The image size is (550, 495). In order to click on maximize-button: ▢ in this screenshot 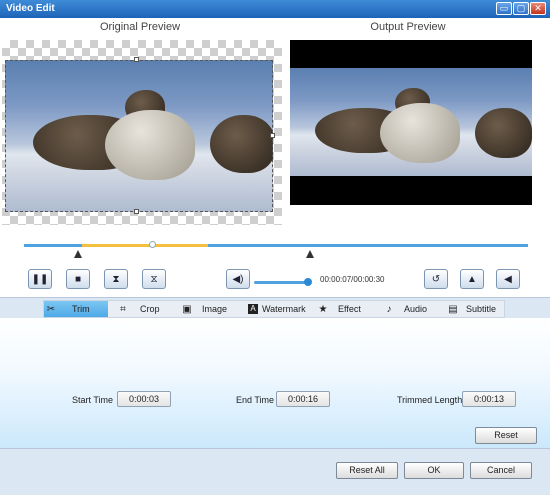, I will do `click(521, 8)`.